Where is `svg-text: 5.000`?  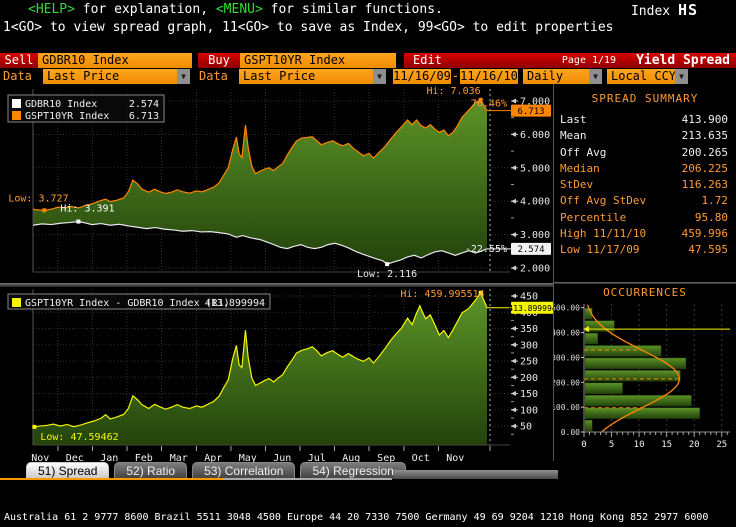
svg-text: 5.000 is located at coordinates (535, 168).